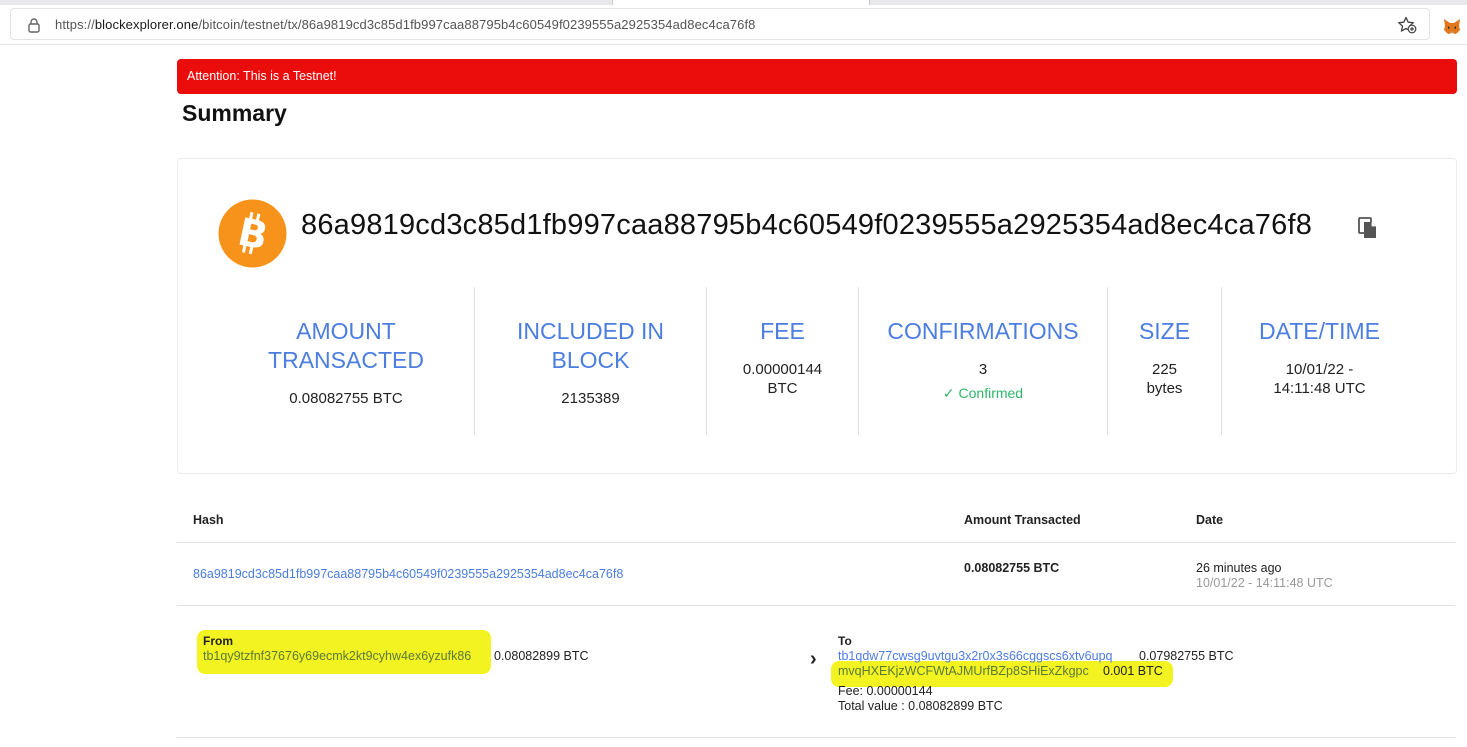 The image size is (1467, 747). What do you see at coordinates (816, 542) in the screenshot?
I see `header-divider` at bounding box center [816, 542].